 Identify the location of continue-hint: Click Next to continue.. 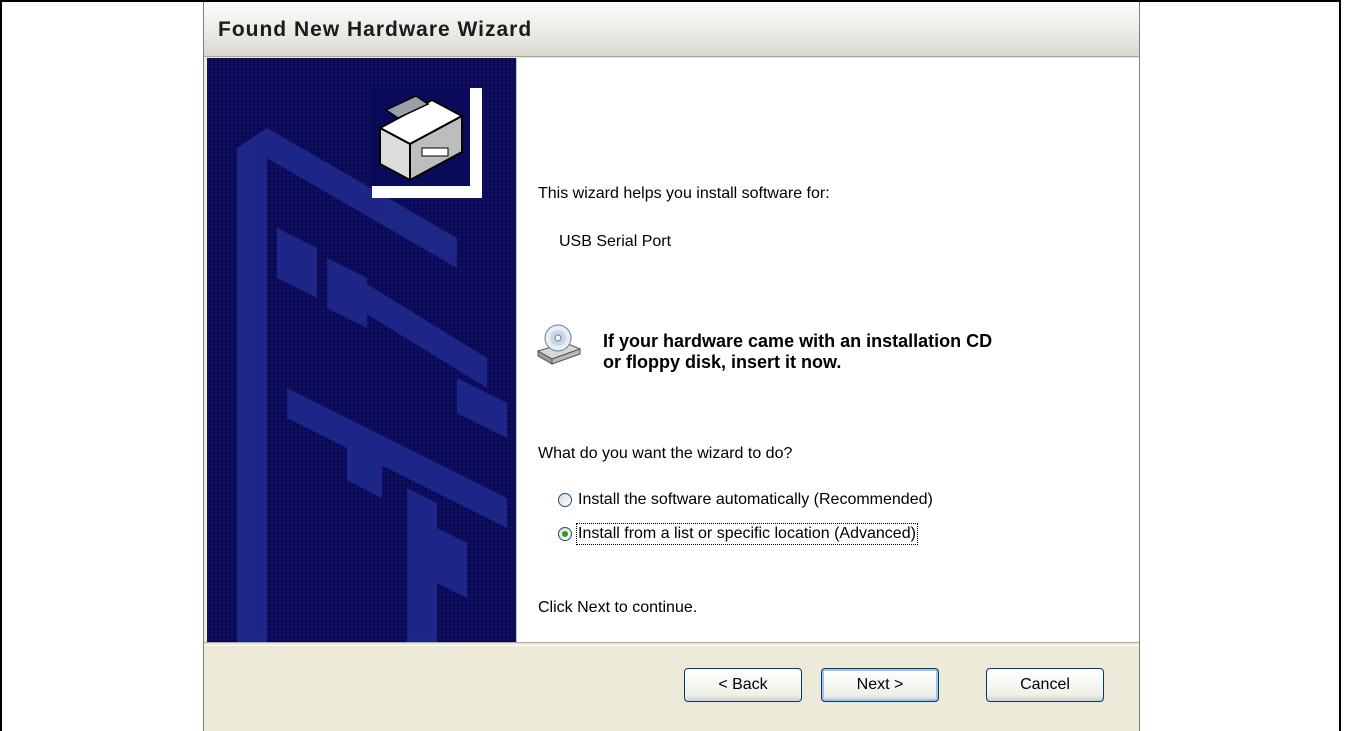
(618, 607).